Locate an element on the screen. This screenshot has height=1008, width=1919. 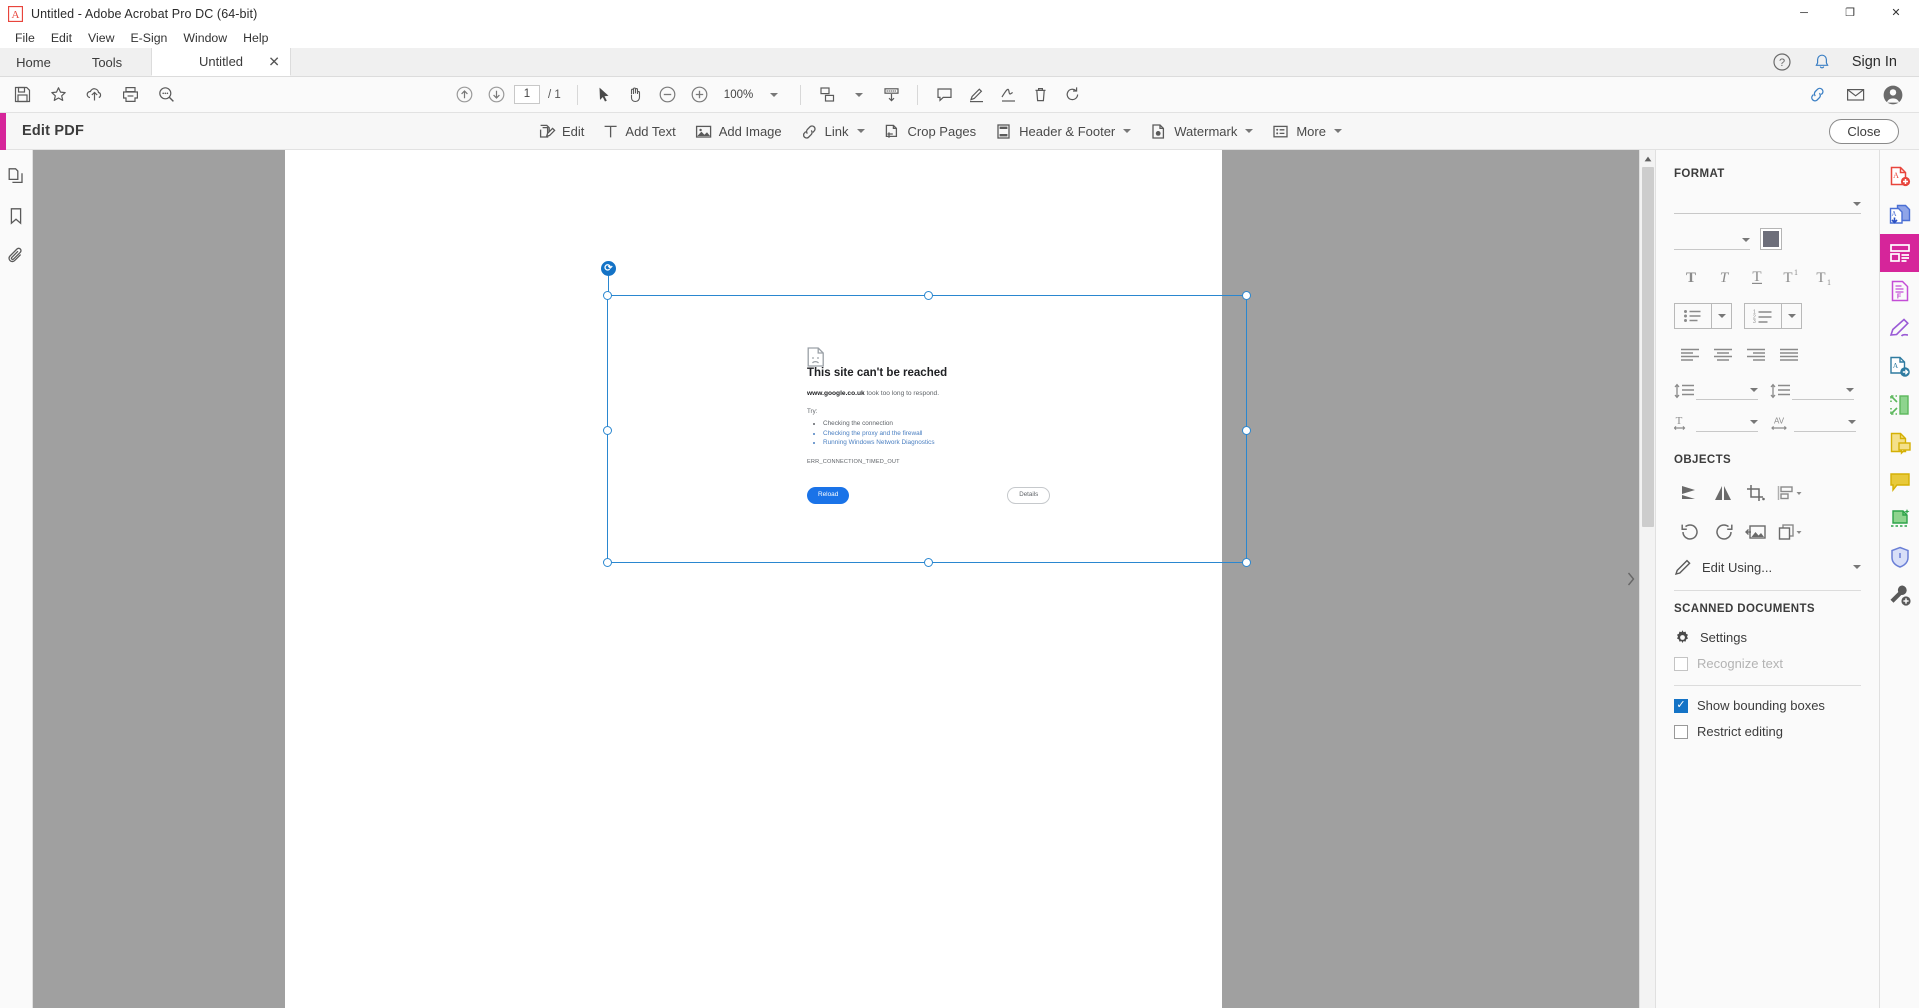
page-thumbnails-icon is located at coordinates (16, 176).